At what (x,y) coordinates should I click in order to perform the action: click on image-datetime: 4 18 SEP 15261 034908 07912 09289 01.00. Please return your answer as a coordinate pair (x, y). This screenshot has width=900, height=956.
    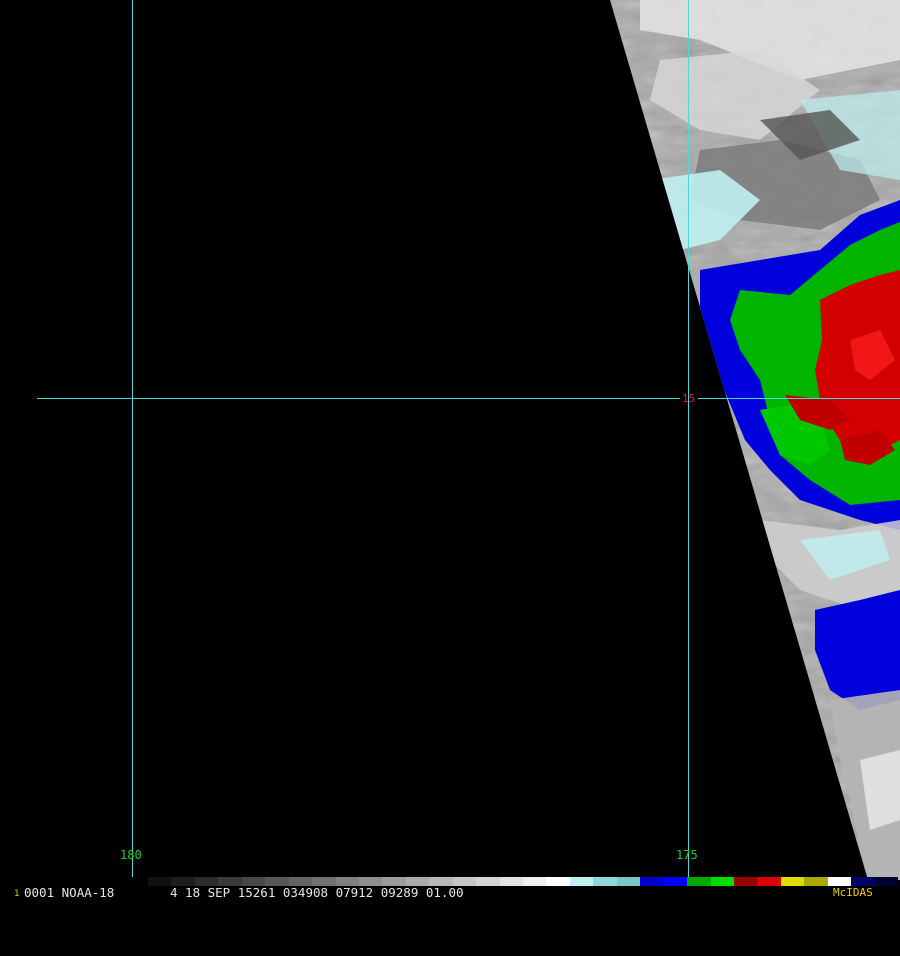
    Looking at the image, I should click on (317, 892).